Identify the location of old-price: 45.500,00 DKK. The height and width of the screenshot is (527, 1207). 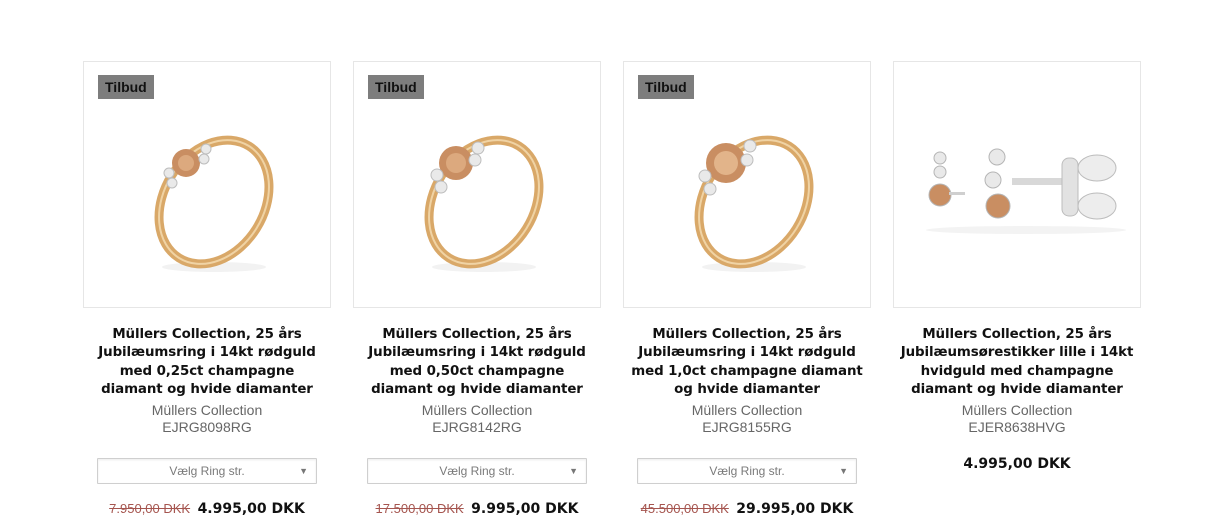
(684, 508).